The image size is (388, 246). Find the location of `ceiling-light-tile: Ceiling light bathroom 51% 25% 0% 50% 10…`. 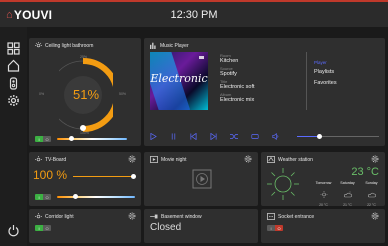

ceiling-light-tile: Ceiling light bathroom 51% 25% 0% 50% 10… is located at coordinates (85, 92).